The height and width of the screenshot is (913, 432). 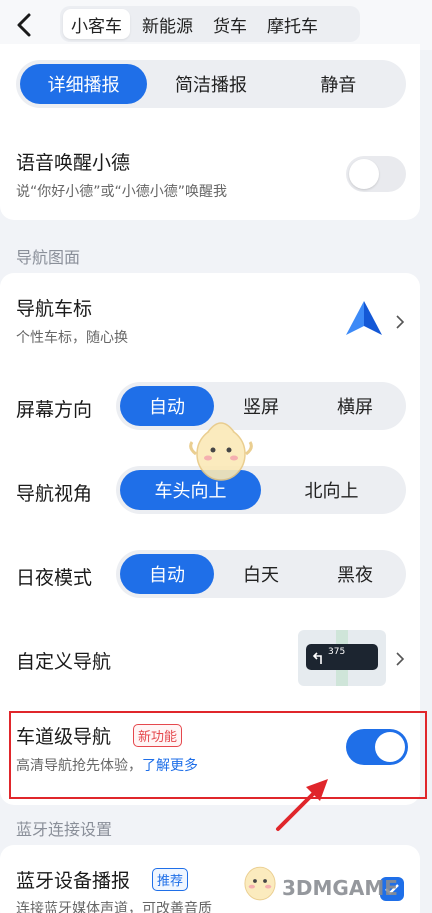 I want to click on toggle-knob, so click(x=364, y=174).